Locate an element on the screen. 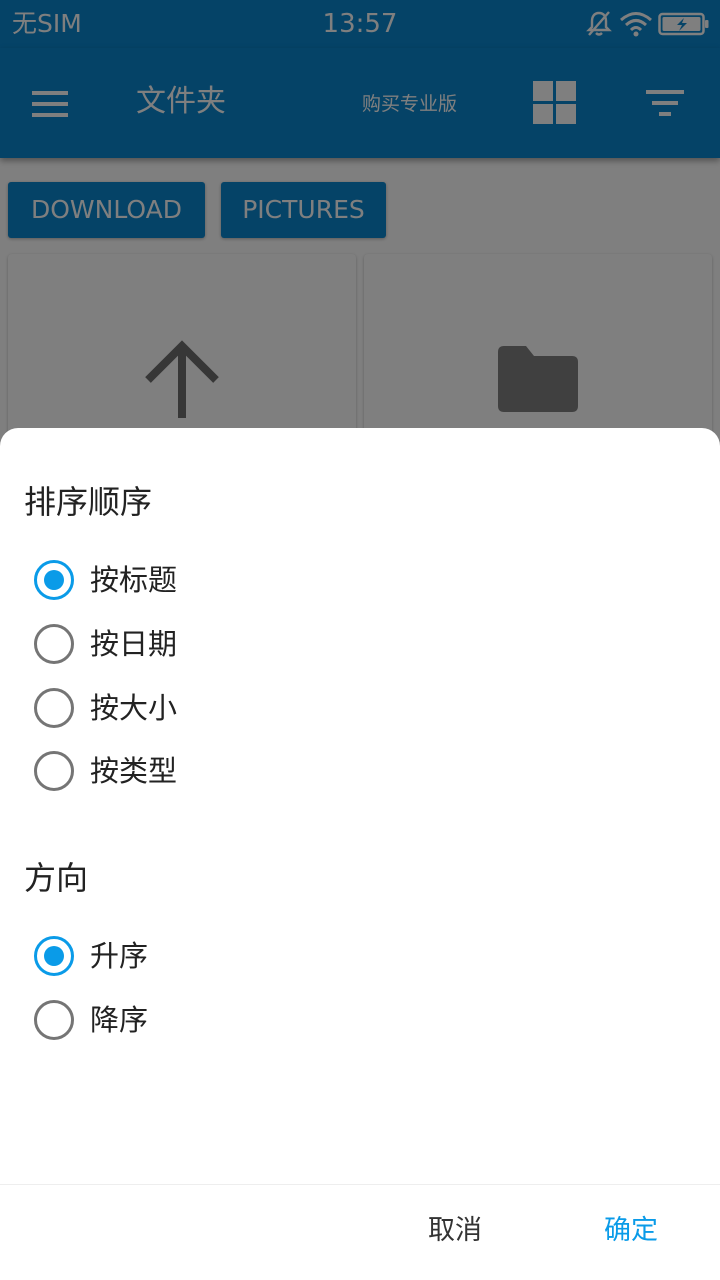 This screenshot has width=720, height=1280. sort-option-label: 按大小 is located at coordinates (134, 708).